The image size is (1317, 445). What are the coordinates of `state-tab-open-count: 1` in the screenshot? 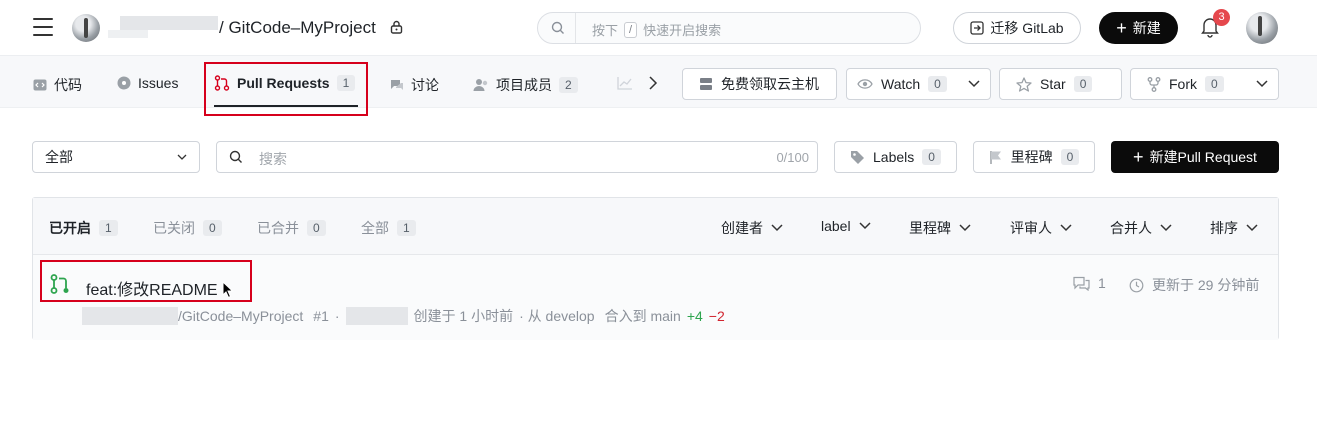 It's located at (108, 228).